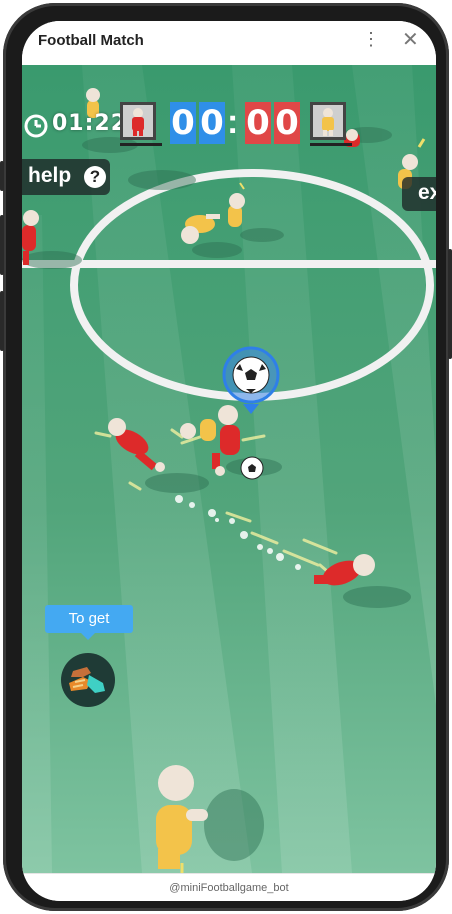  Describe the element at coordinates (138, 121) in the screenshot. I see `home-team-badge` at that location.